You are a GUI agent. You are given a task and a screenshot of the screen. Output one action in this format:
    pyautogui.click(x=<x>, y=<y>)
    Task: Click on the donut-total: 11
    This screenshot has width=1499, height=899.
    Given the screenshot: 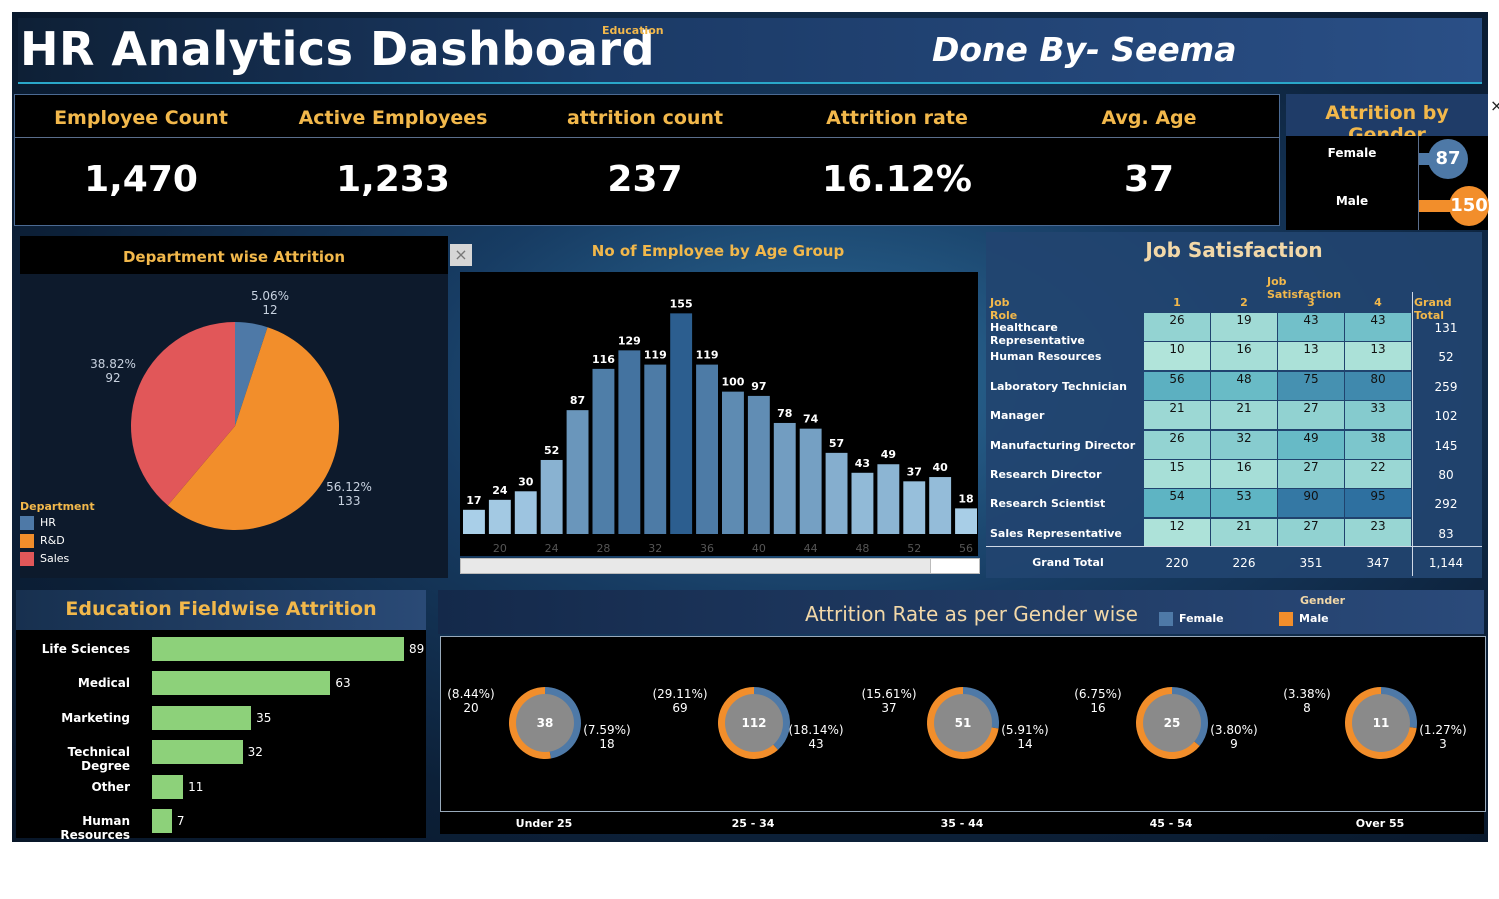 What is the action you would take?
    pyautogui.click(x=1381, y=723)
    